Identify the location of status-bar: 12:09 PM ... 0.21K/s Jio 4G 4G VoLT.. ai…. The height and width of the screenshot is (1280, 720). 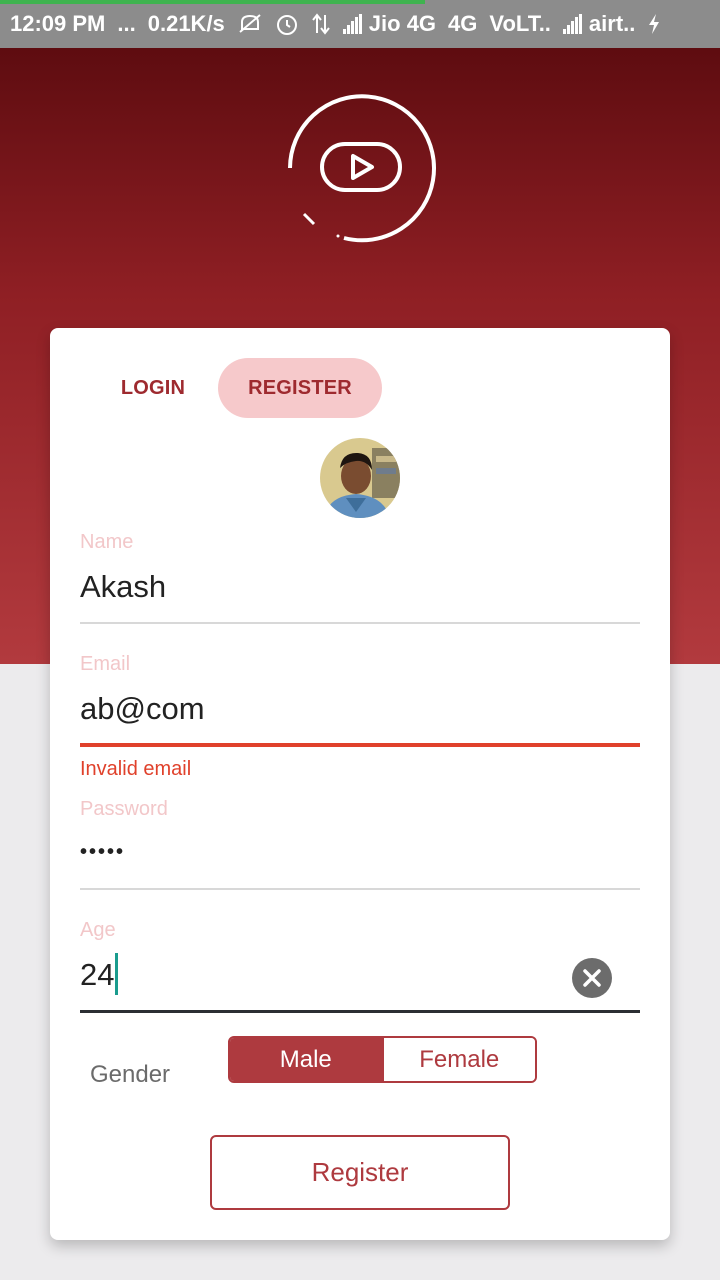
(360, 24).